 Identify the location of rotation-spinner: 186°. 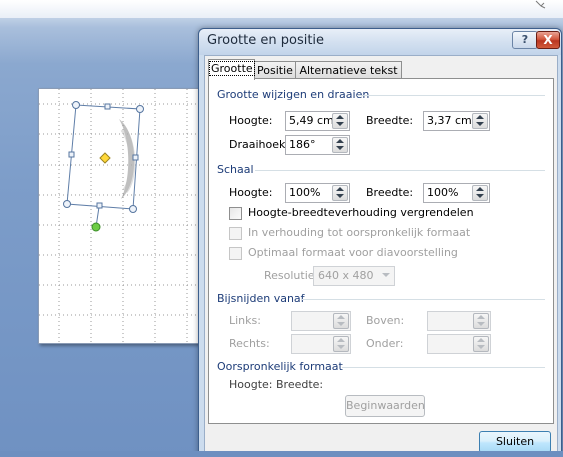
(317, 145).